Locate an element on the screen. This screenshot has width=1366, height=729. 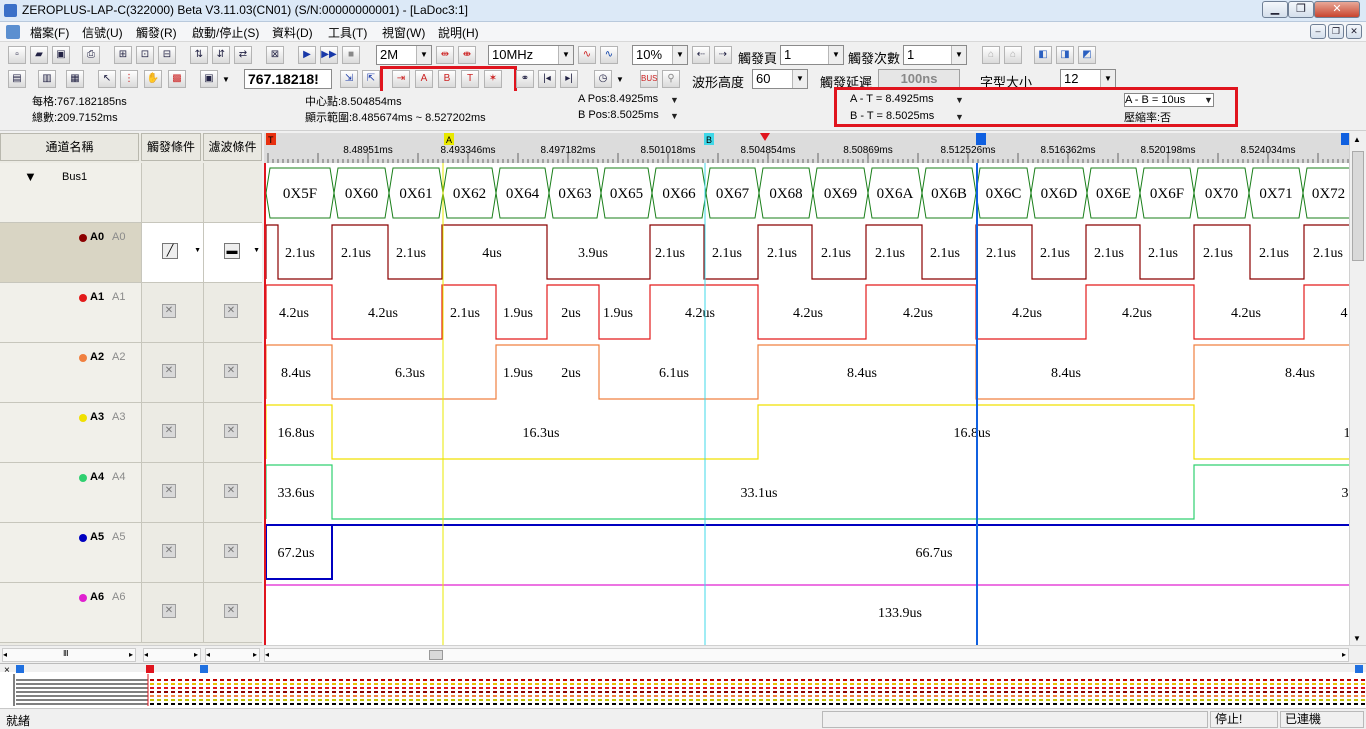
cursor-select-icon: ⋮ is located at coordinates (129, 79).